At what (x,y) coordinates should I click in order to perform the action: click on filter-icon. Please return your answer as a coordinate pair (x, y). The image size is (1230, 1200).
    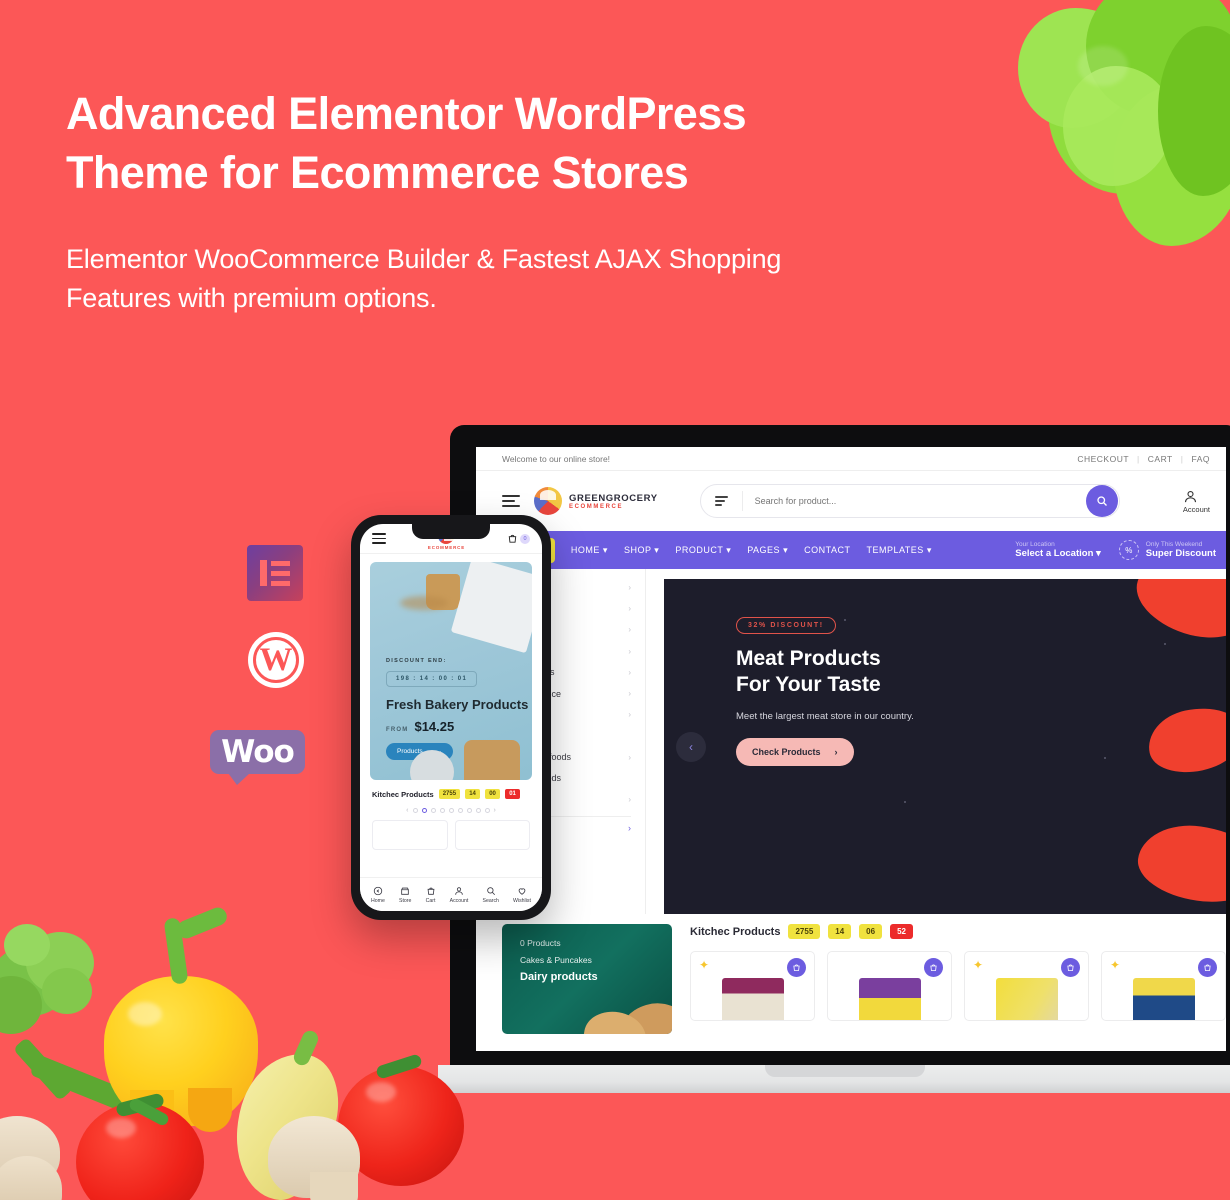
    Looking at the image, I should click on (722, 501).